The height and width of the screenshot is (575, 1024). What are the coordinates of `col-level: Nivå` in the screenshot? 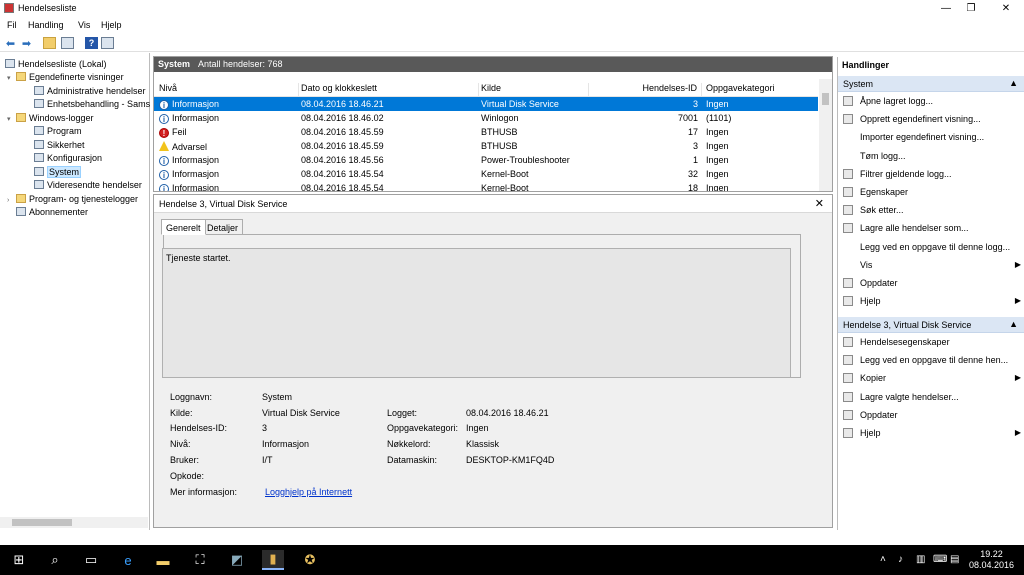 It's located at (229, 90).